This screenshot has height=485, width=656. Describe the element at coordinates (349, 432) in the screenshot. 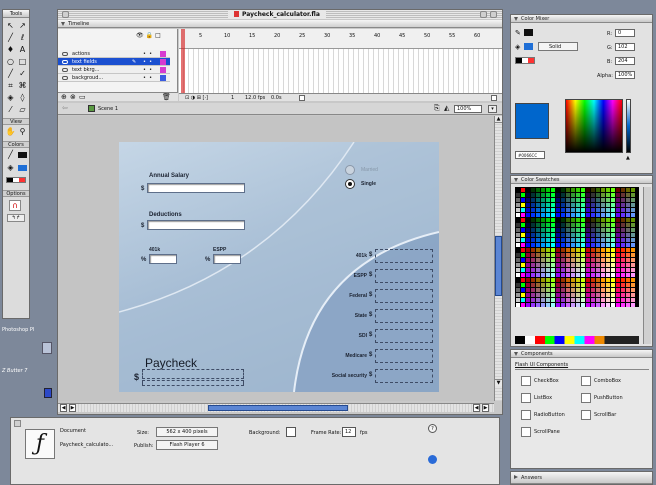

I see `framerate-input: 12` at that location.